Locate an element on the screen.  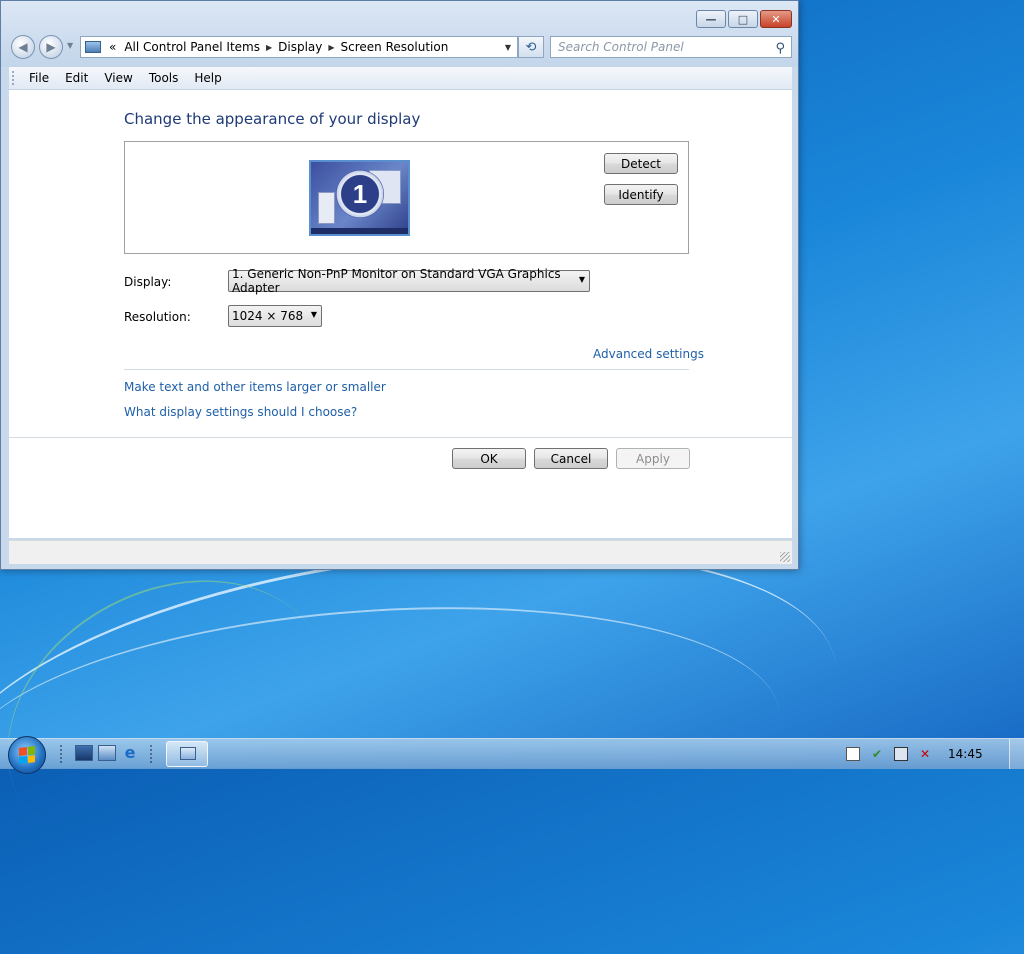
close-button: ✕ is located at coordinates (776, 19).